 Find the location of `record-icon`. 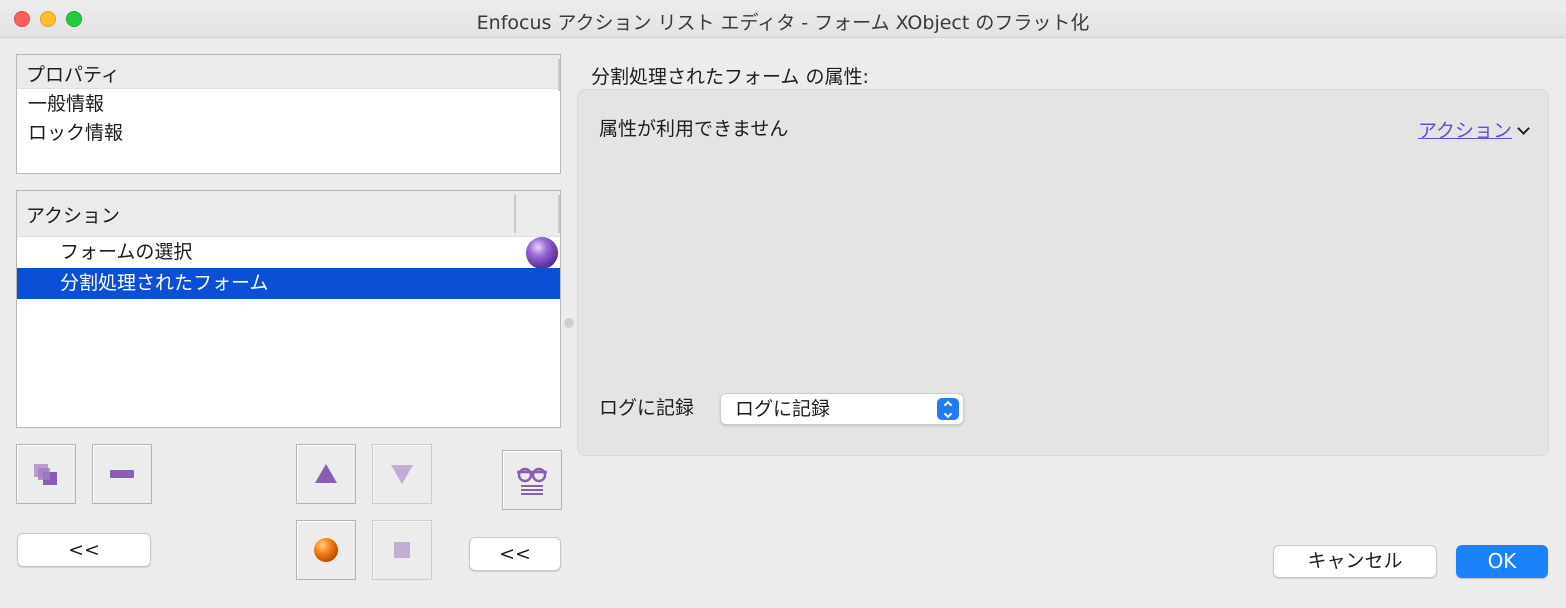

record-icon is located at coordinates (326, 550).